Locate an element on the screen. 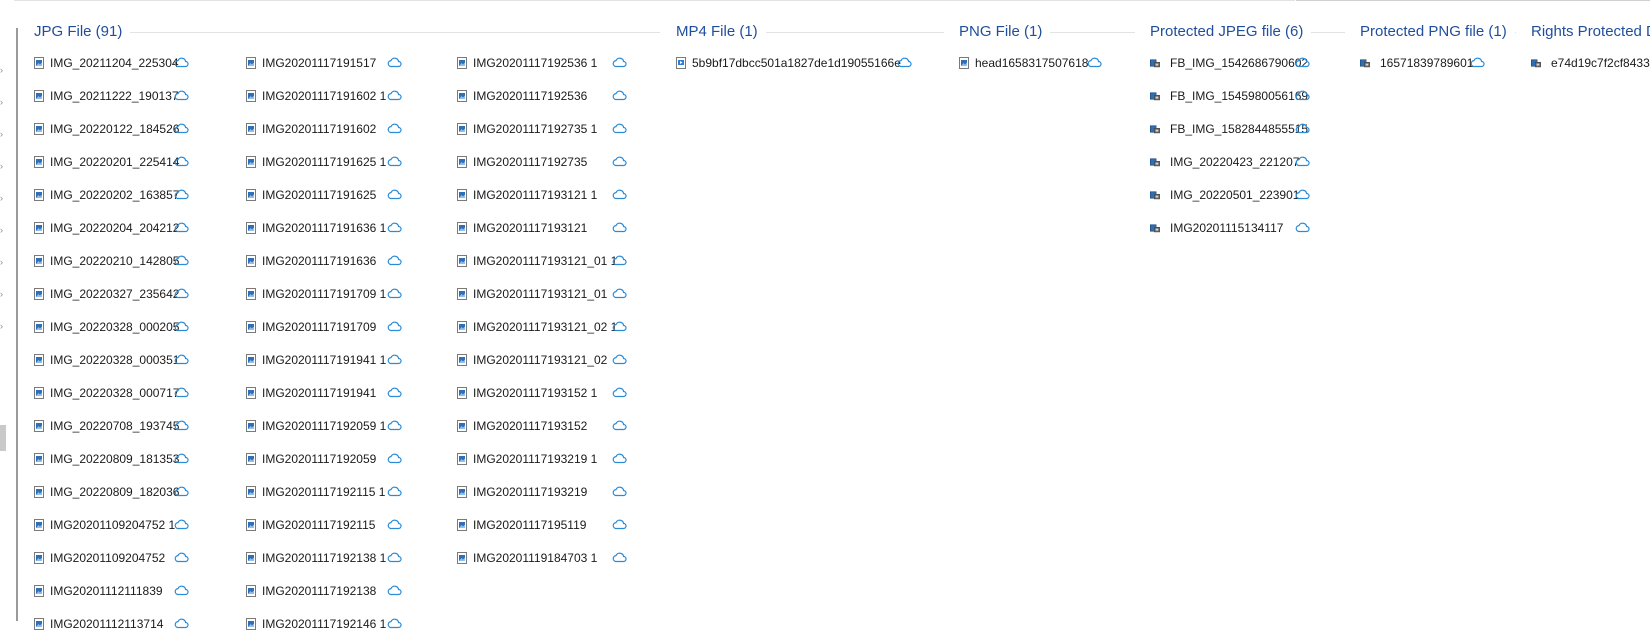 The height and width of the screenshot is (635, 1650). file-name: IMG20201117191625 is located at coordinates (319, 195).